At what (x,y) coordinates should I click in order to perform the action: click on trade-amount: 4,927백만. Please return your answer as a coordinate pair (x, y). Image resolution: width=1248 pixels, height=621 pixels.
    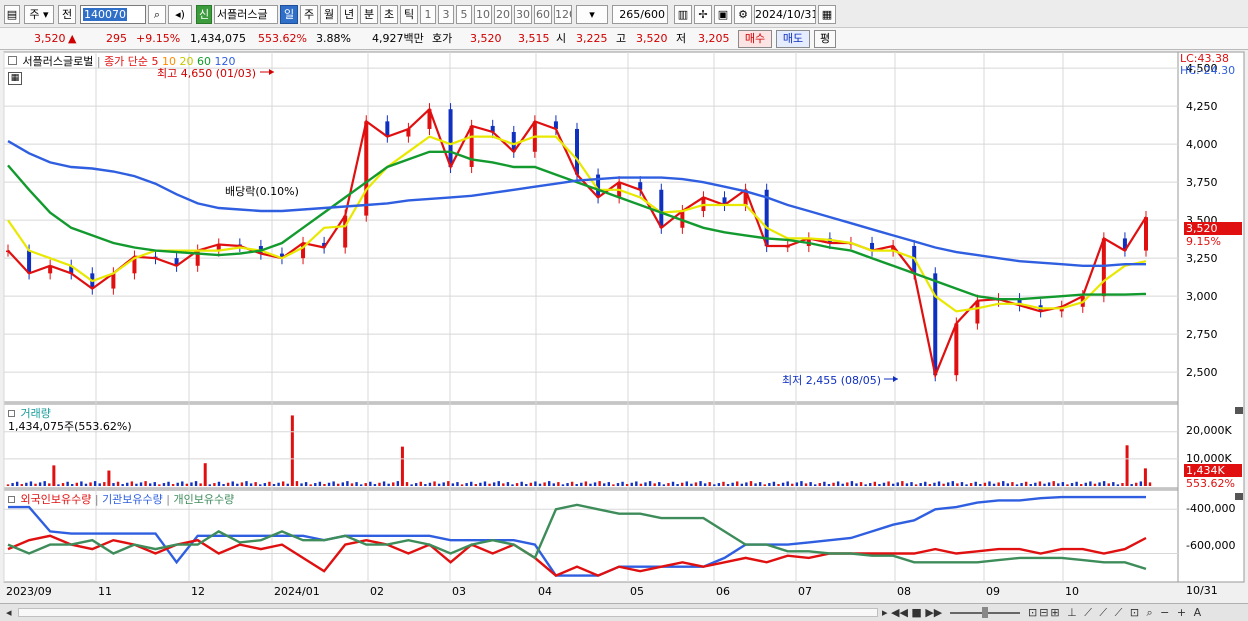
    Looking at the image, I should click on (398, 38).